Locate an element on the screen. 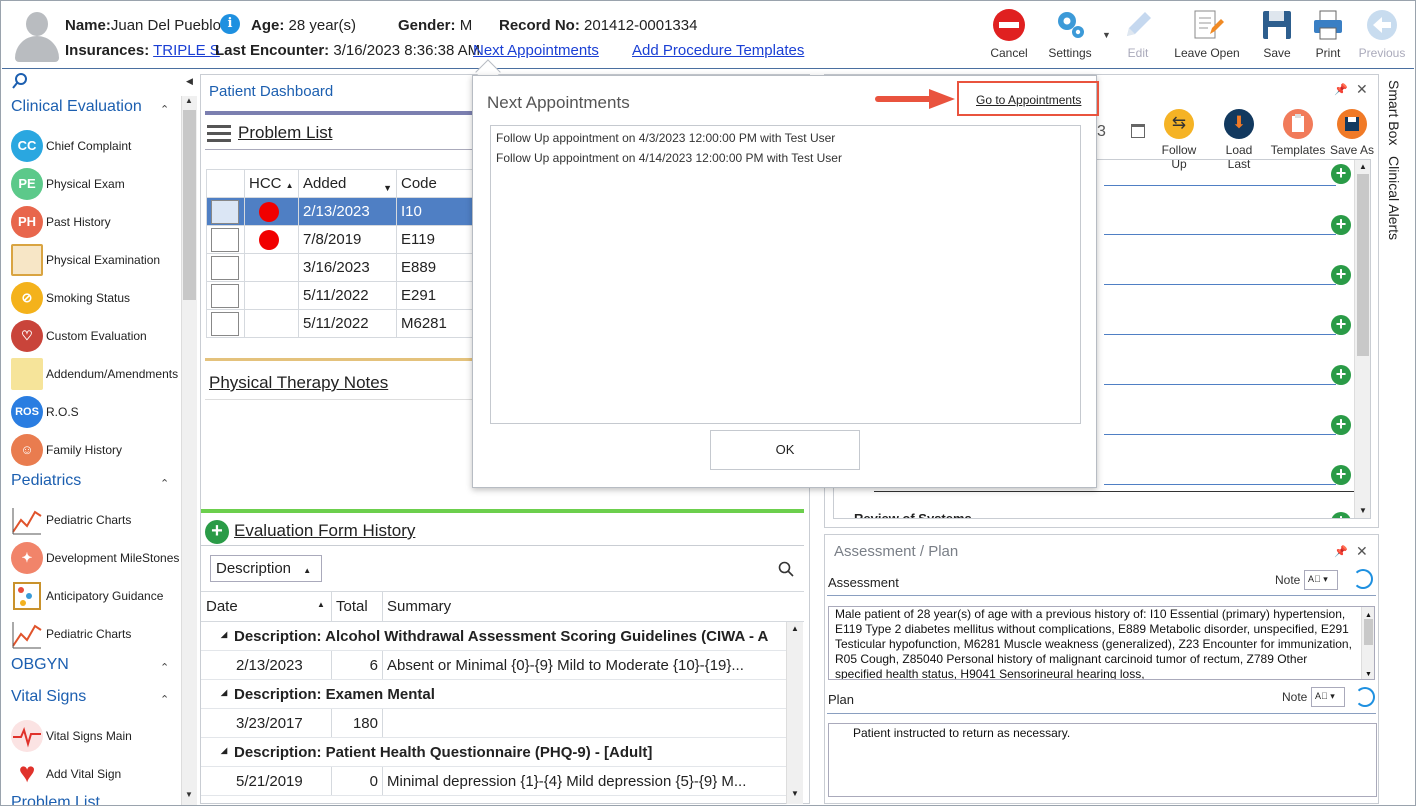 This screenshot has height=806, width=1416. assessment-scrollbar: ▲ ▼ is located at coordinates (1367, 643).